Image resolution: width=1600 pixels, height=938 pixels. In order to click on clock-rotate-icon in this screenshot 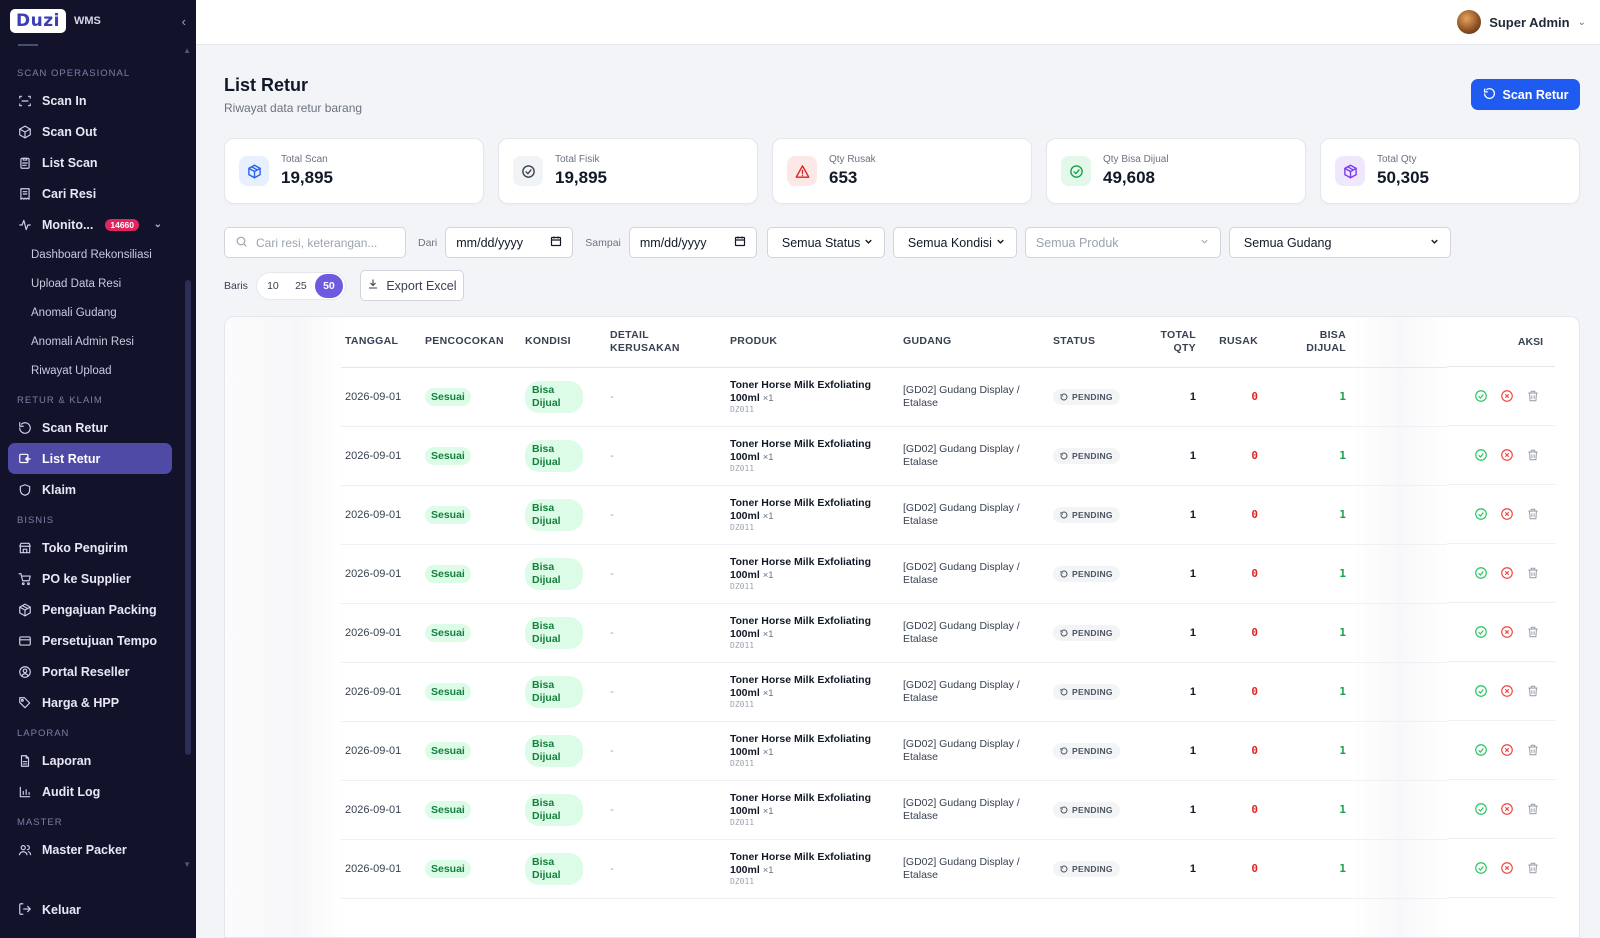, I will do `click(1064, 573)`.